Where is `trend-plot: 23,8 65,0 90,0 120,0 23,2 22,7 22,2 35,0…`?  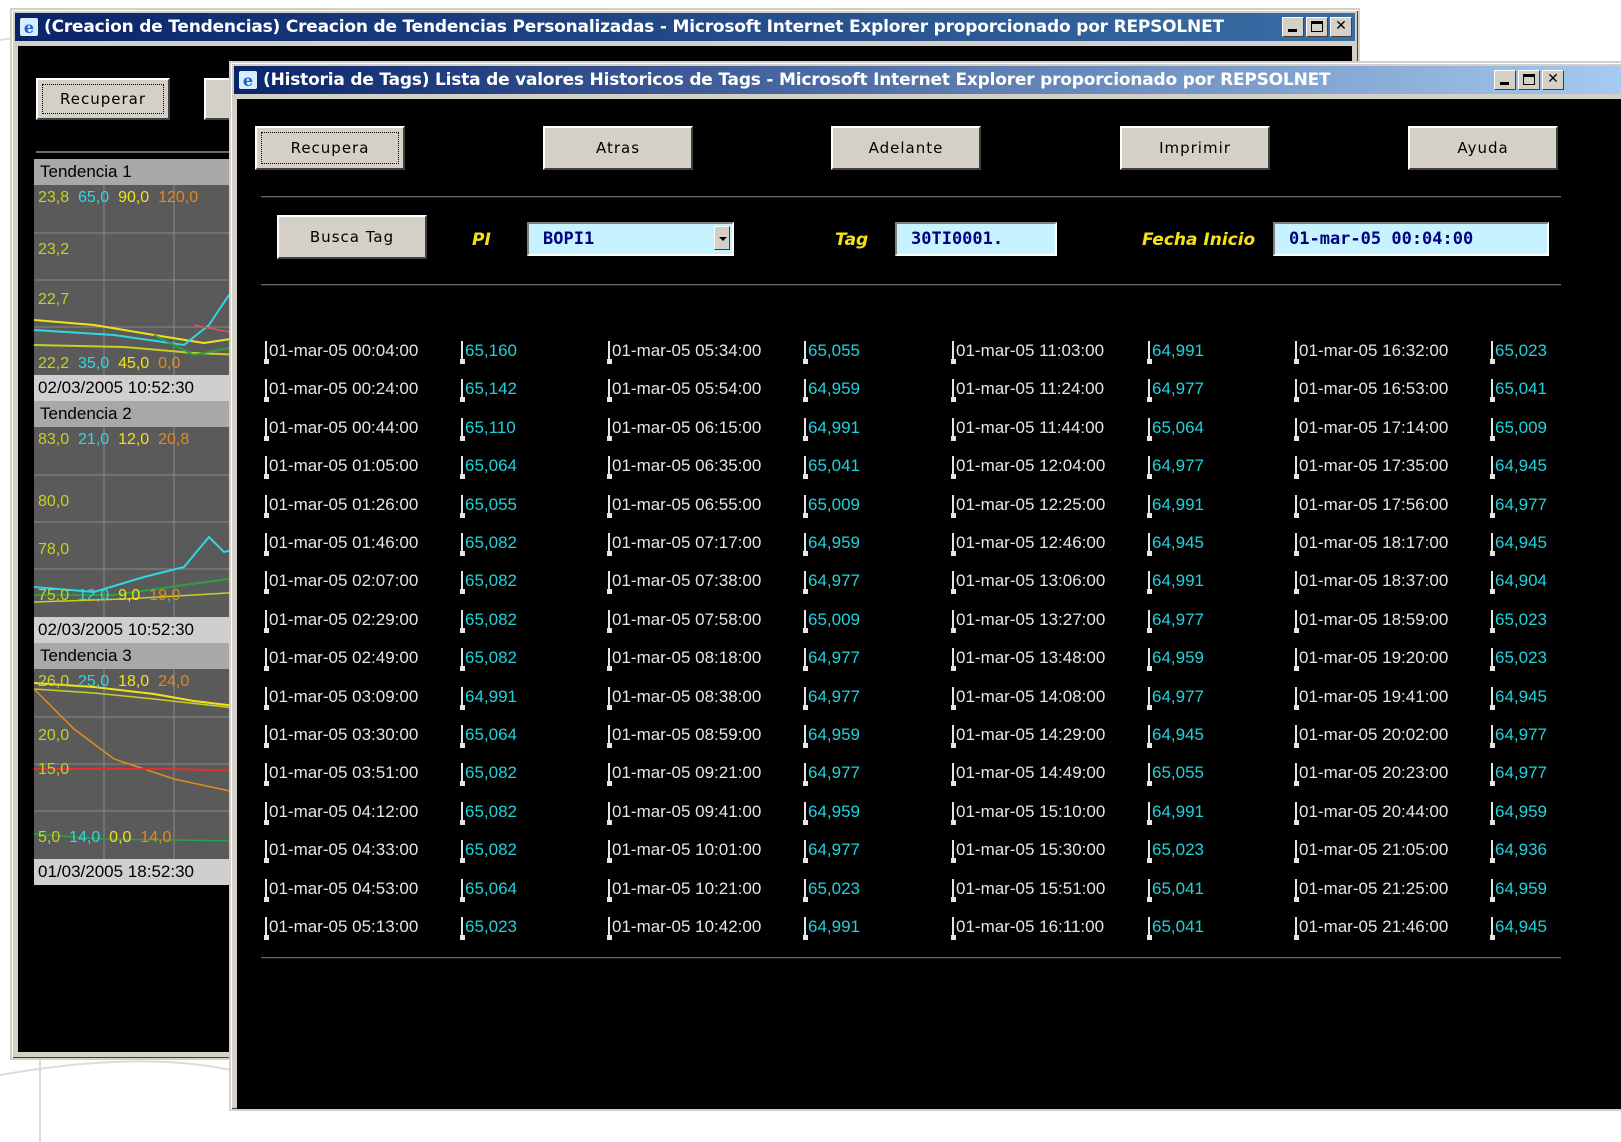 trend-plot: 23,8 65,0 90,0 120,0 23,2 22,7 22,2 35,0… is located at coordinates (139, 280).